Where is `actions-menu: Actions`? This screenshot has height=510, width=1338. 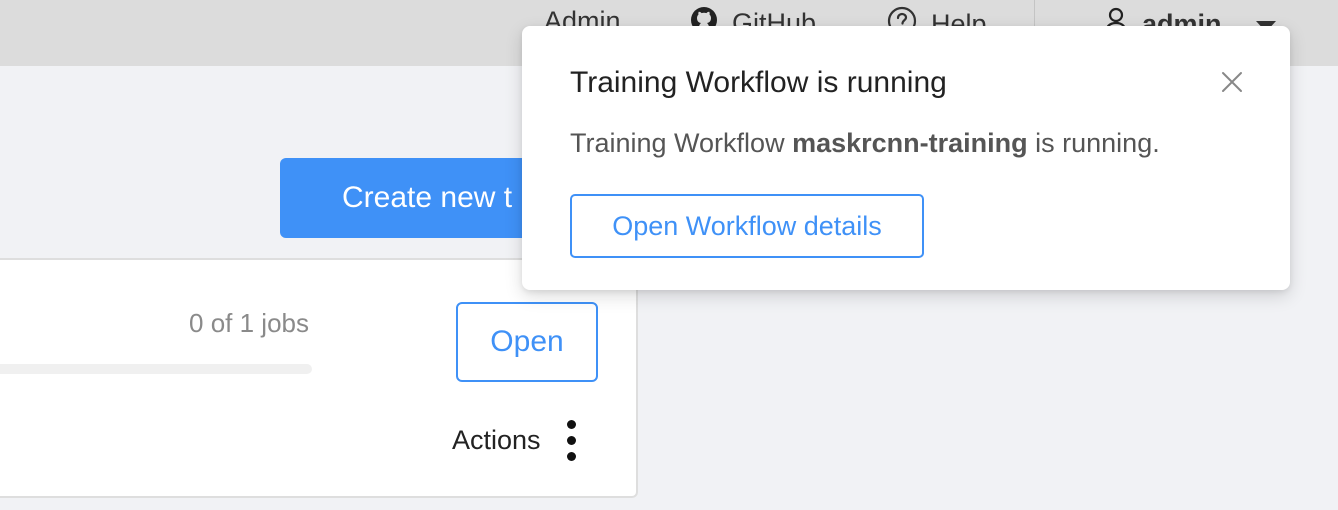
actions-menu: Actions is located at coordinates (514, 440).